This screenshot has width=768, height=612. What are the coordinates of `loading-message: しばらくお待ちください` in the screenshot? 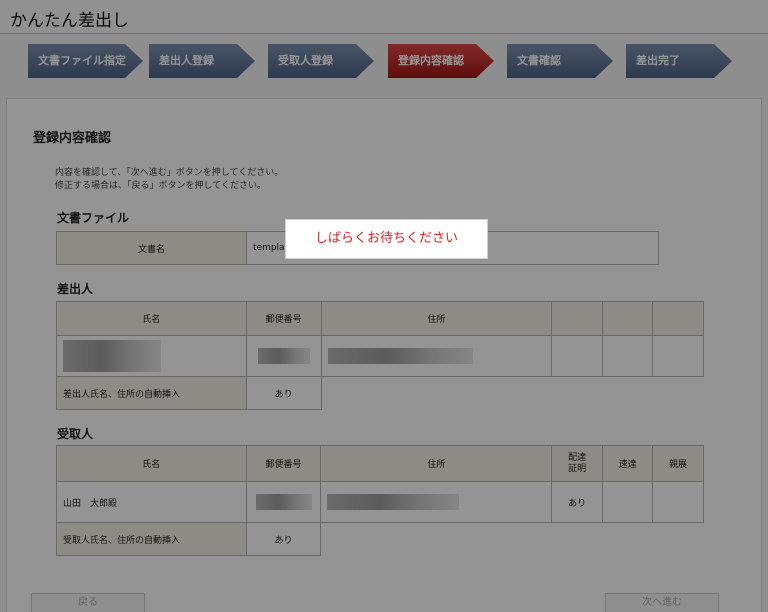 It's located at (386, 238).